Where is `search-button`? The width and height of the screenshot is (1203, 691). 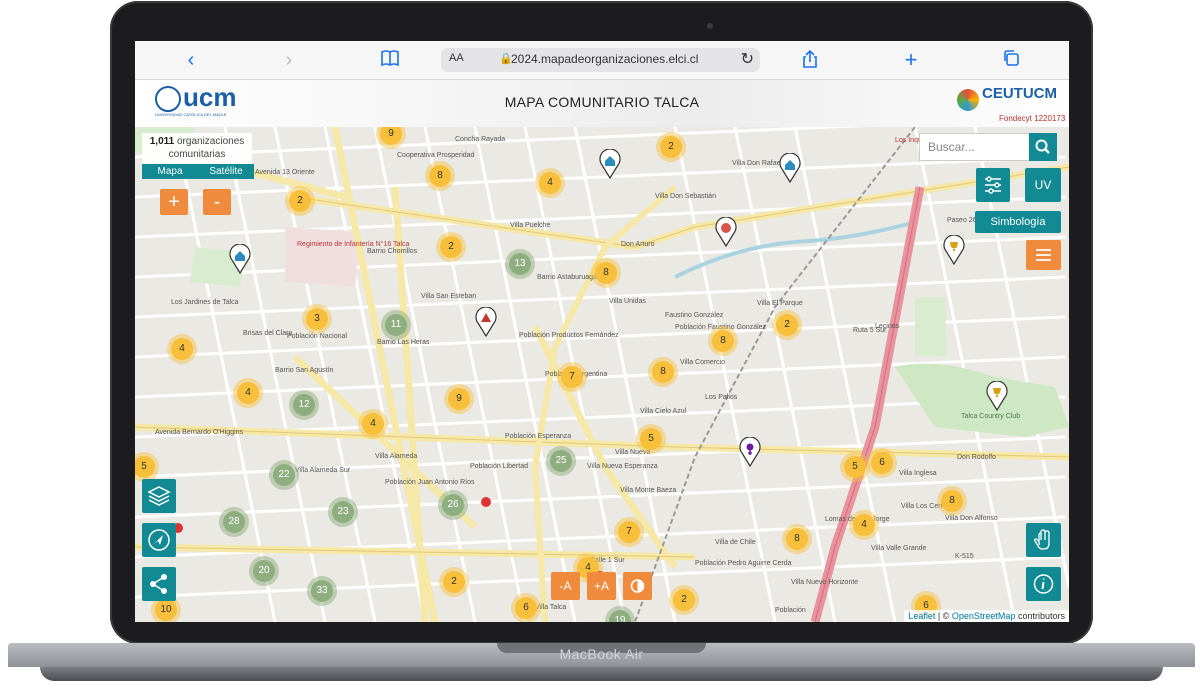
search-button is located at coordinates (1043, 147).